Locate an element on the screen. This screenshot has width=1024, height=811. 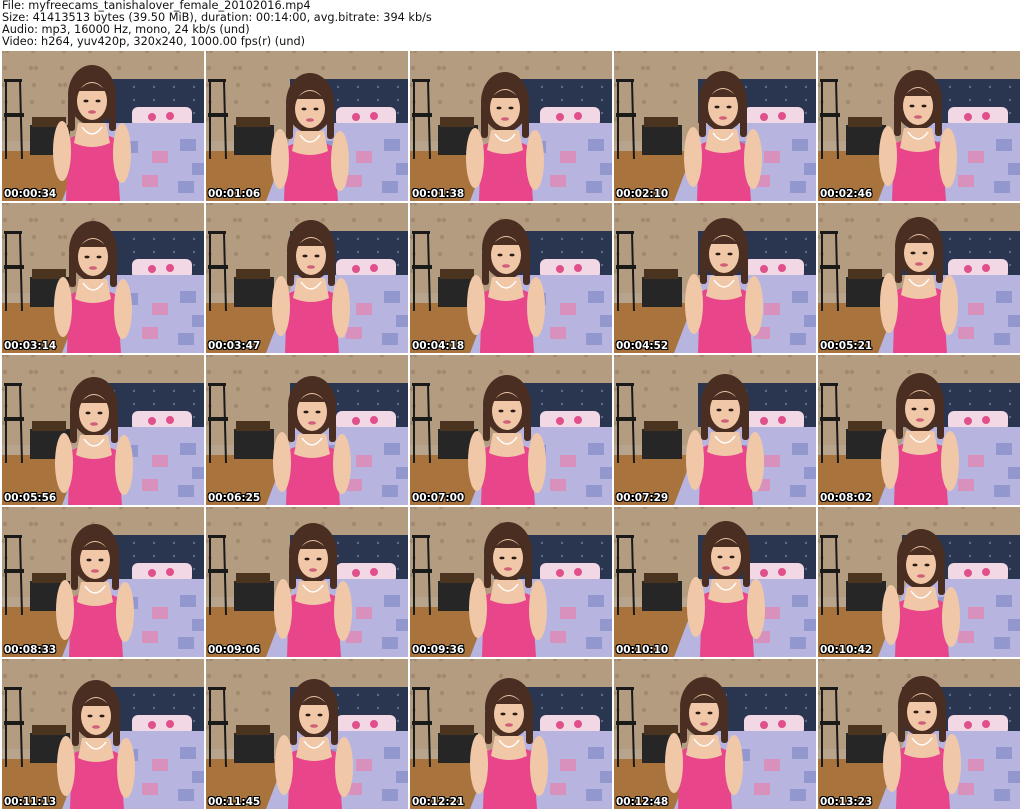
thumbnail-frame: 00:09:06 is located at coordinates (307, 582).